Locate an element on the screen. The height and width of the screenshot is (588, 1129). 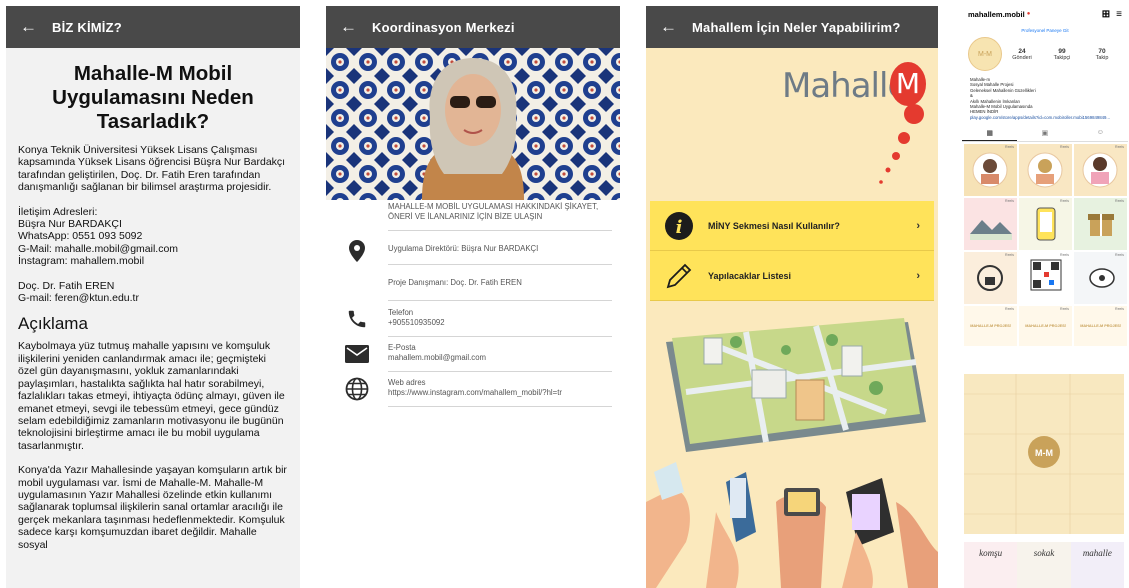
app-bar: ← Mahallem İçin Neler Yapabilirim? is located at coordinates (792, 27).